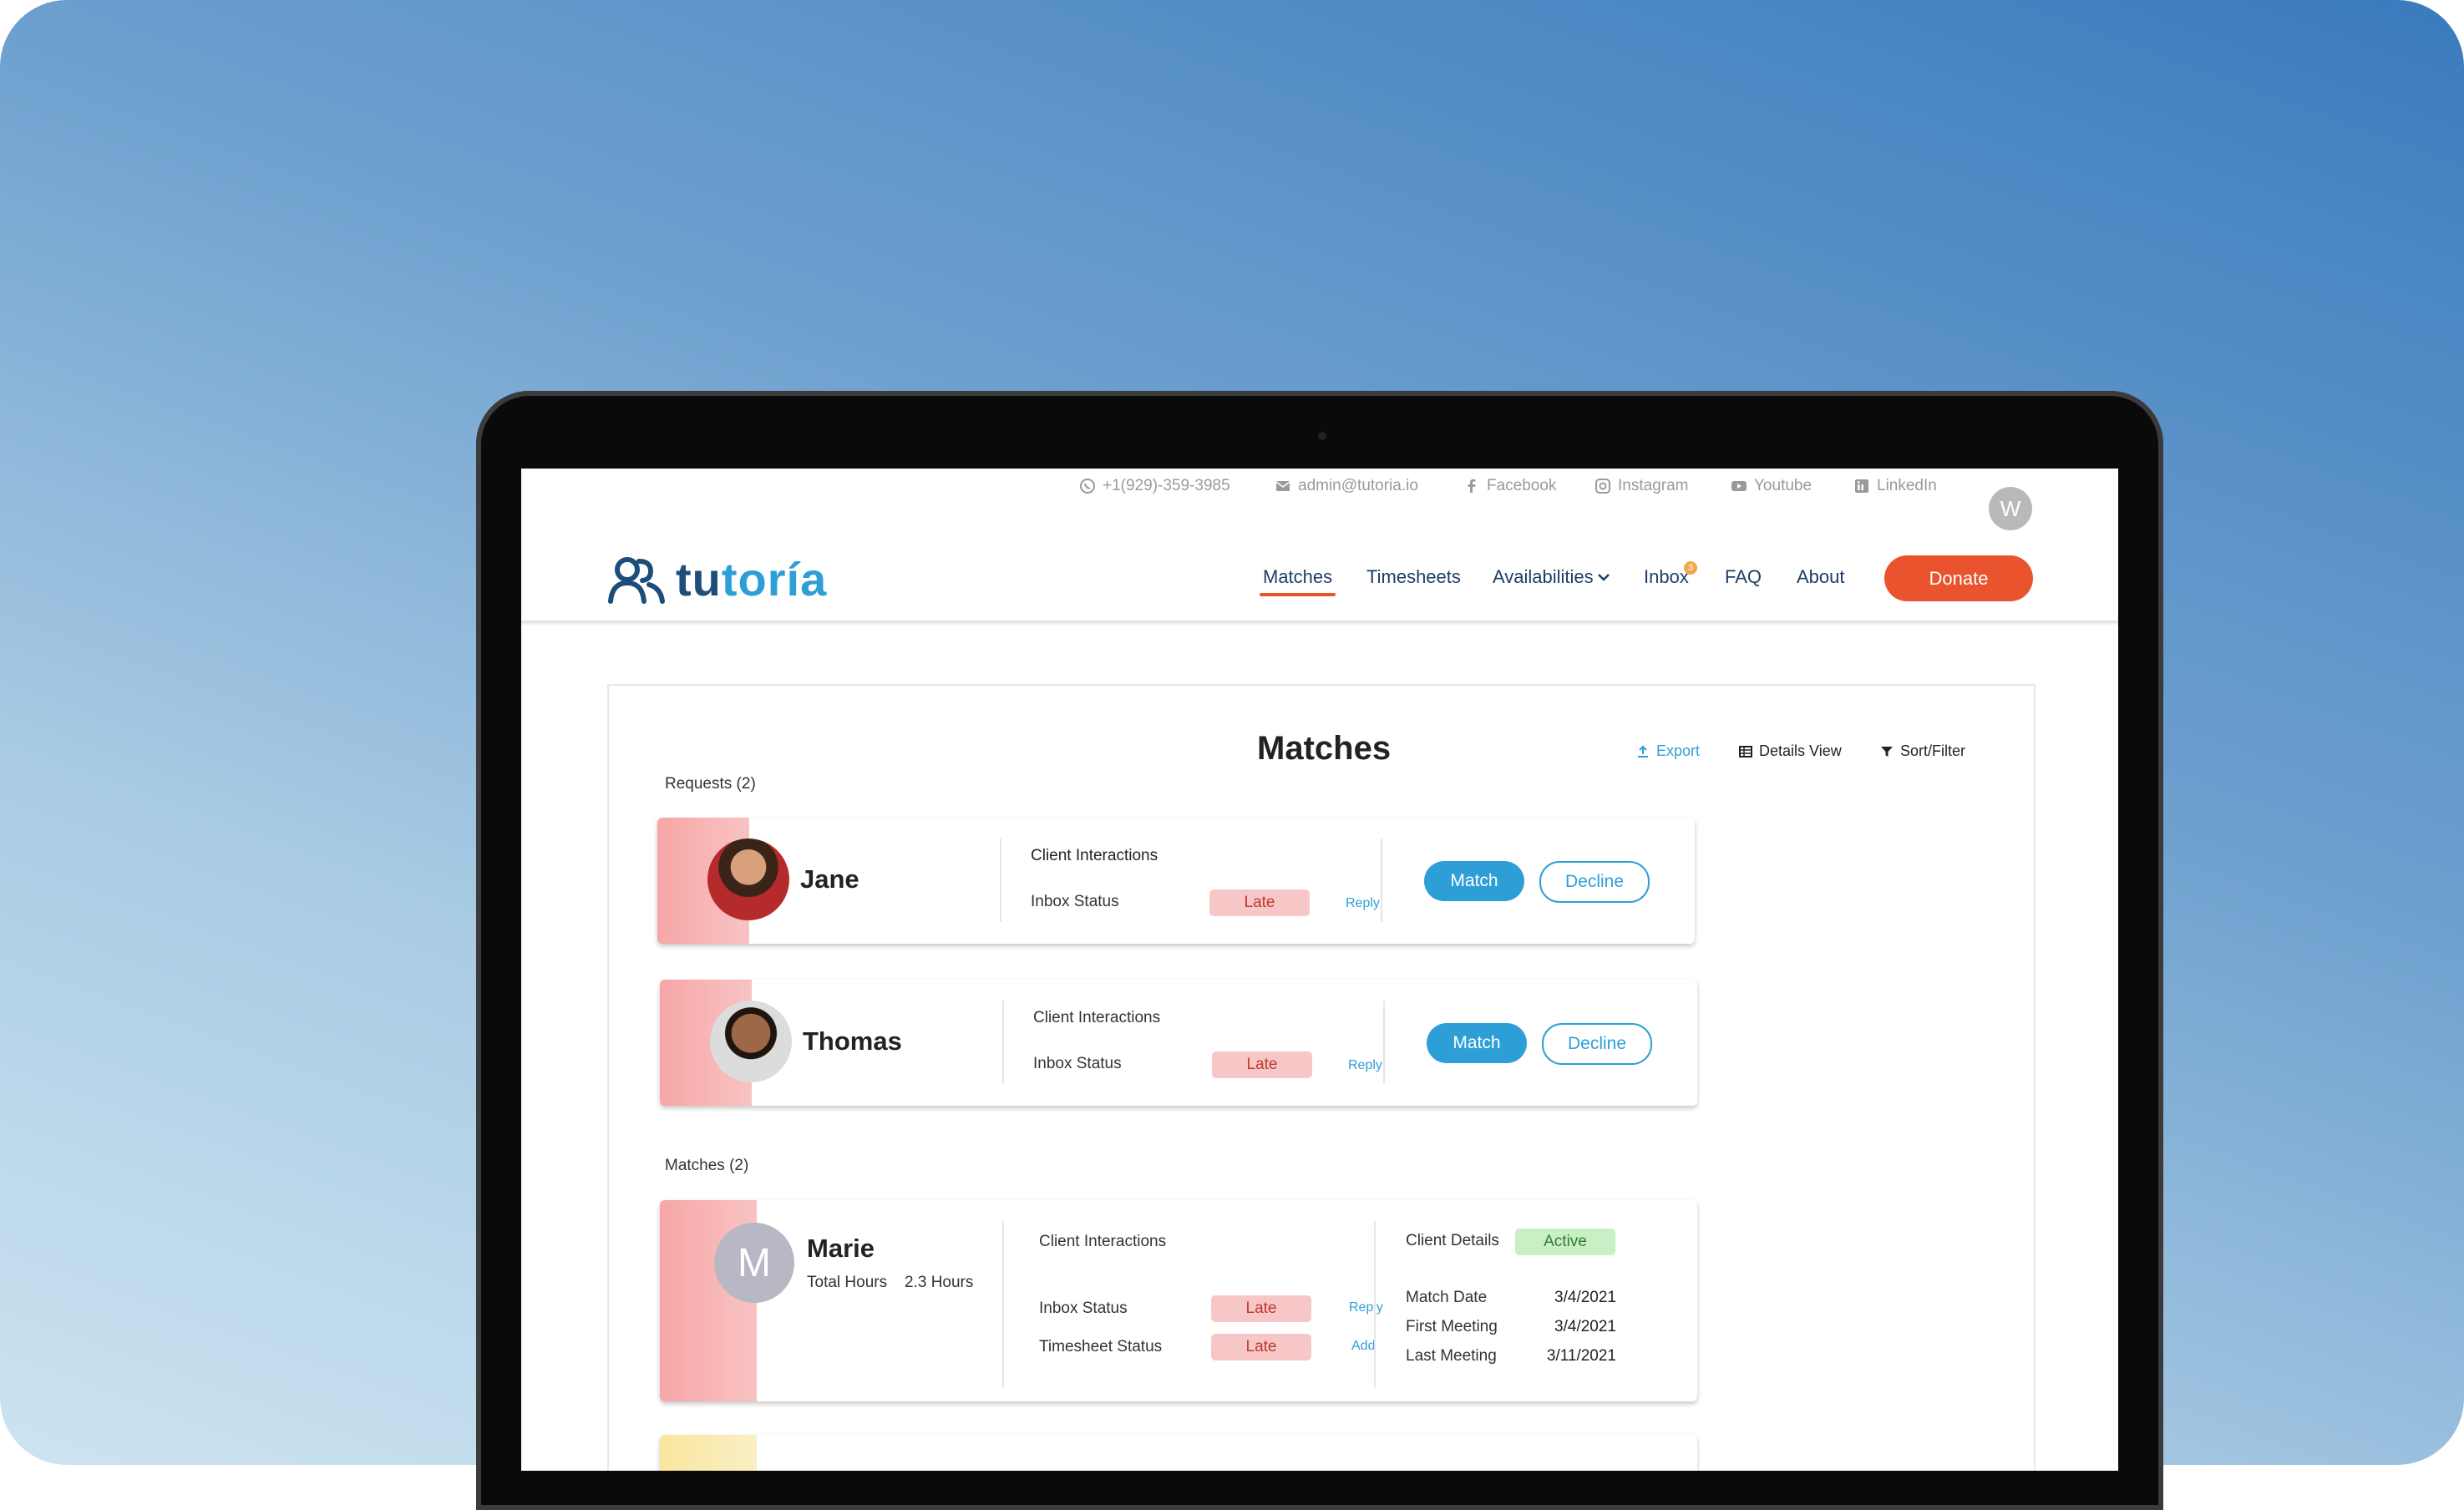 This screenshot has height=1510, width=2464. Describe the element at coordinates (1907, 486) in the screenshot. I see `linkedin-label: LinkedIn` at that location.